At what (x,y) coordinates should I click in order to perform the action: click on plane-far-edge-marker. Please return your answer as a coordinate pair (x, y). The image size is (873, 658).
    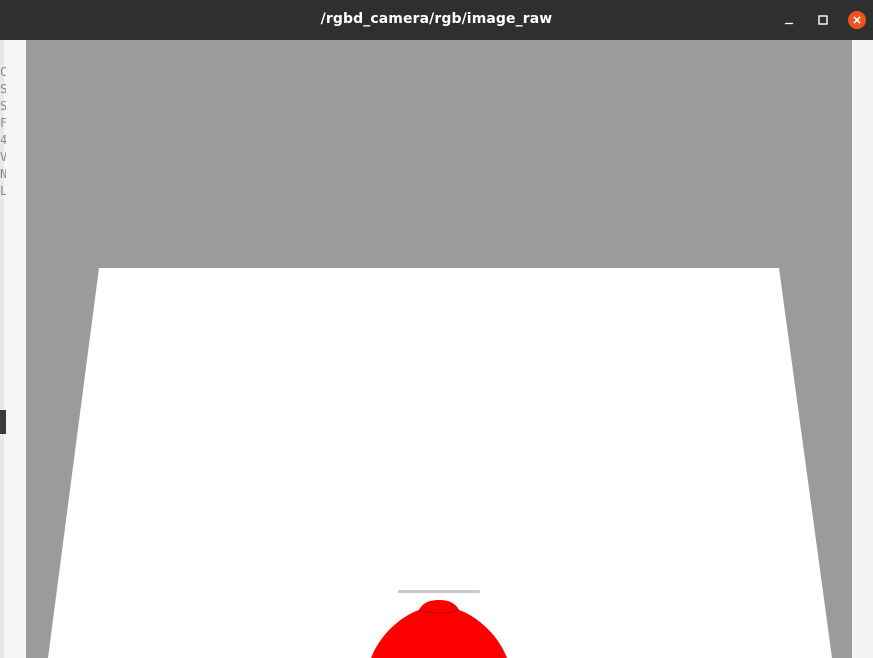
    Looking at the image, I should click on (439, 591).